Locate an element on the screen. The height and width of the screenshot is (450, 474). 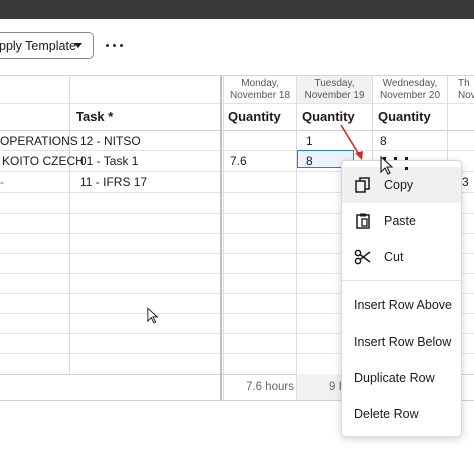
menu-item-delete-row: Delete Row is located at coordinates (401, 414).